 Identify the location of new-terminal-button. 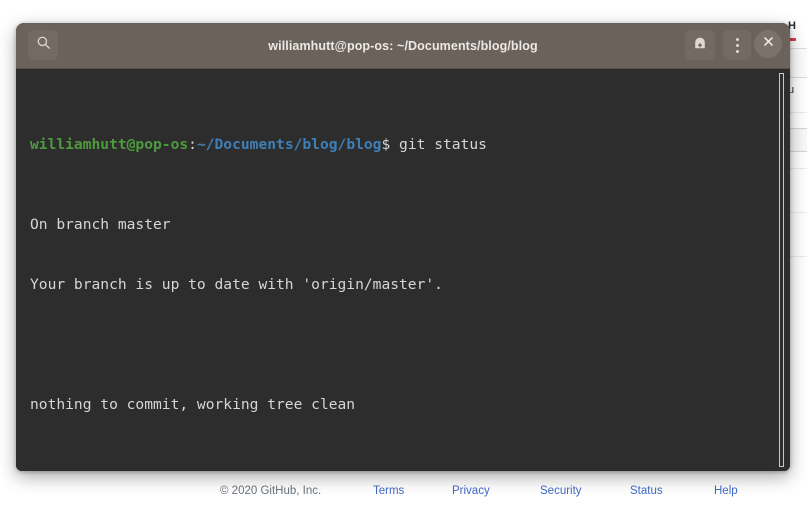
(700, 45).